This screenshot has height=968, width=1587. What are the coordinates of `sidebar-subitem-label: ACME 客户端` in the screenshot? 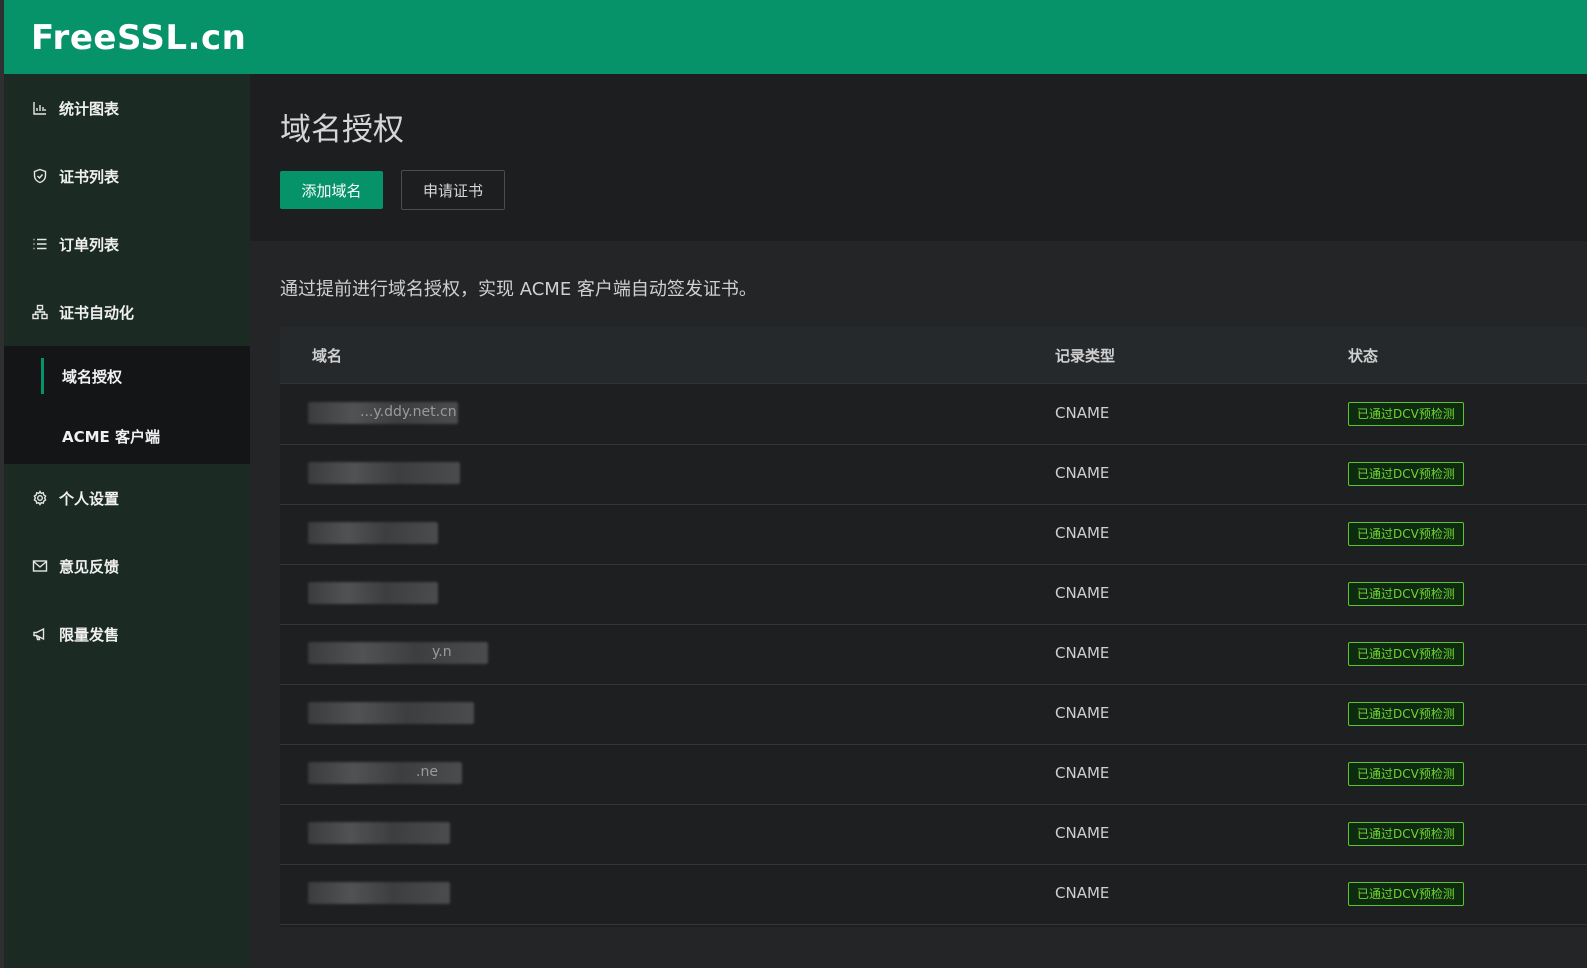 It's located at (111, 437).